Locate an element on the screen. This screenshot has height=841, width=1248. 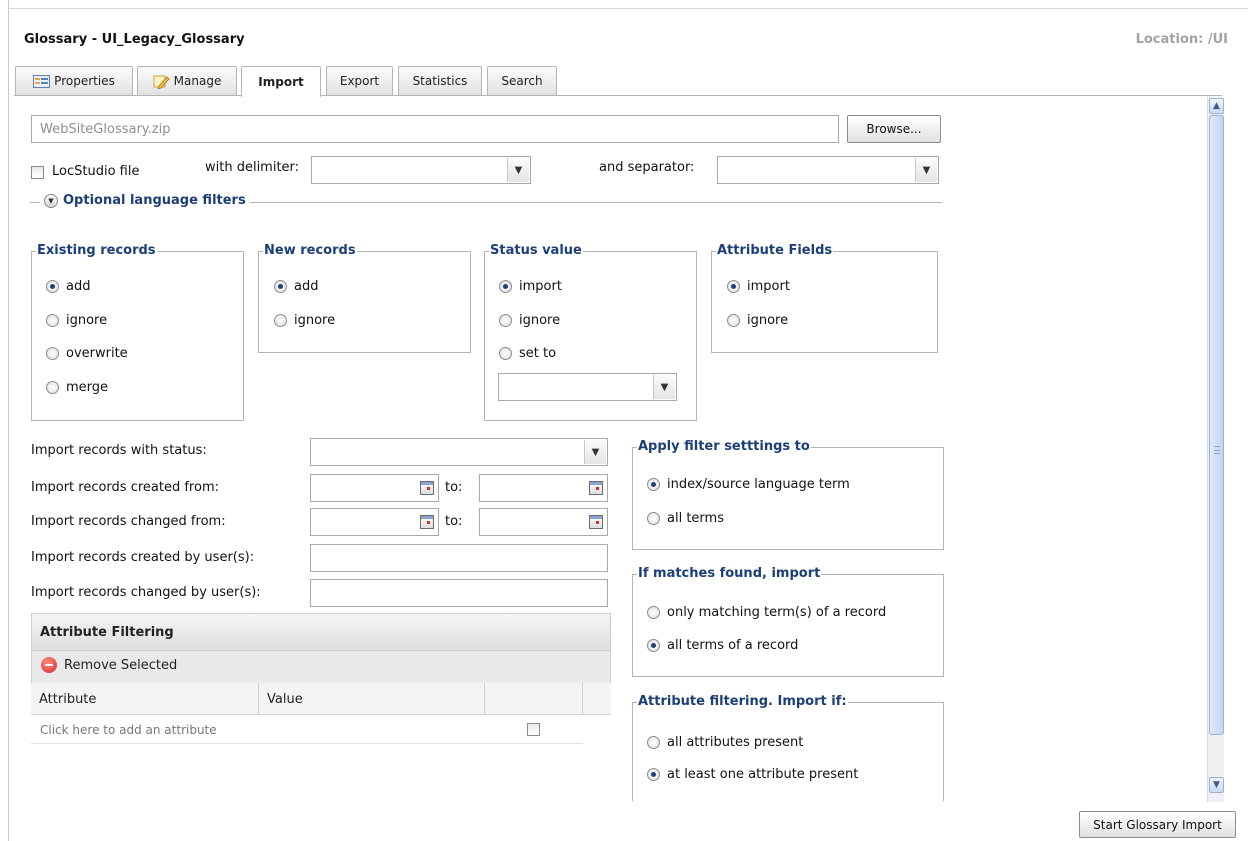
new-records-group: New records add ignore is located at coordinates (364, 298).